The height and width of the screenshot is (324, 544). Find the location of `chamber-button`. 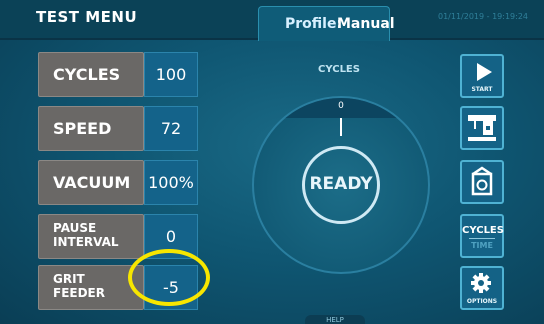

chamber-button is located at coordinates (482, 182).